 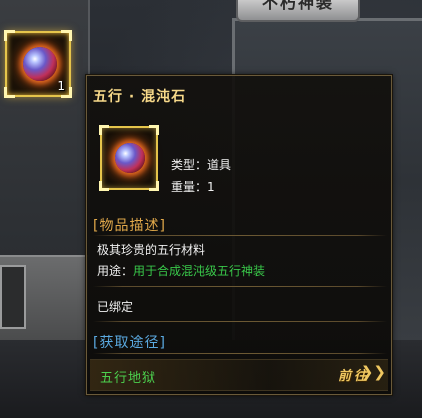 I want to click on panel-title-tab: 不朽神装, so click(x=298, y=11).